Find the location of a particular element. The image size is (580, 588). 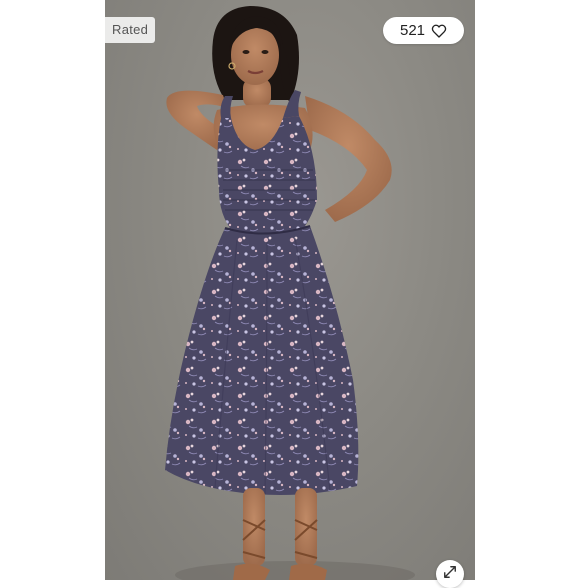

expand-arrows-icon is located at coordinates (450, 572).